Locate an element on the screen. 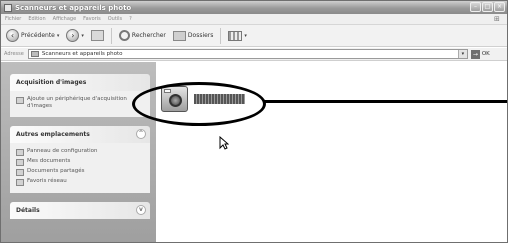  go-label: OK is located at coordinates (485, 54).